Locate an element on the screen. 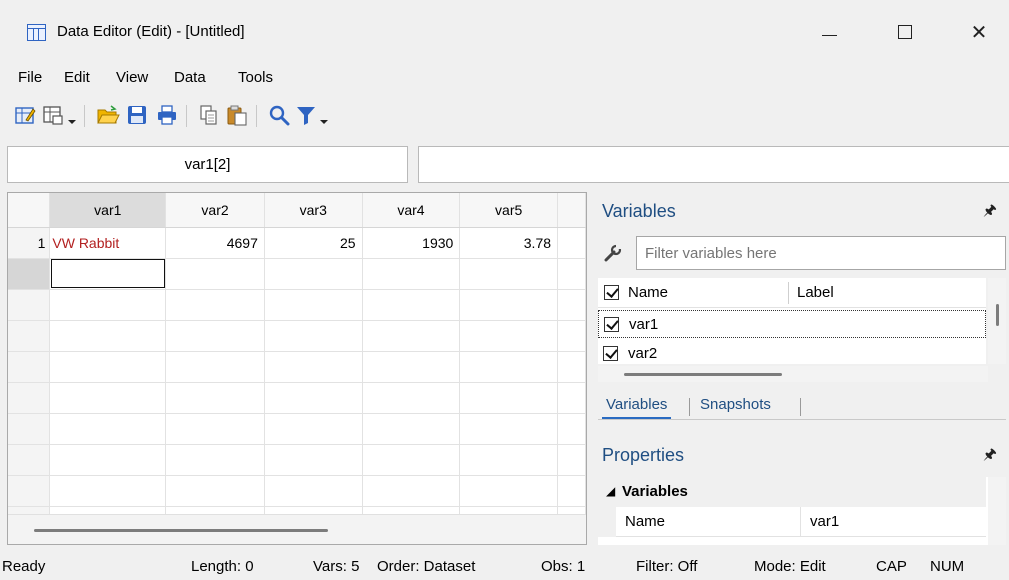  column-header-name: Name is located at coordinates (648, 292).